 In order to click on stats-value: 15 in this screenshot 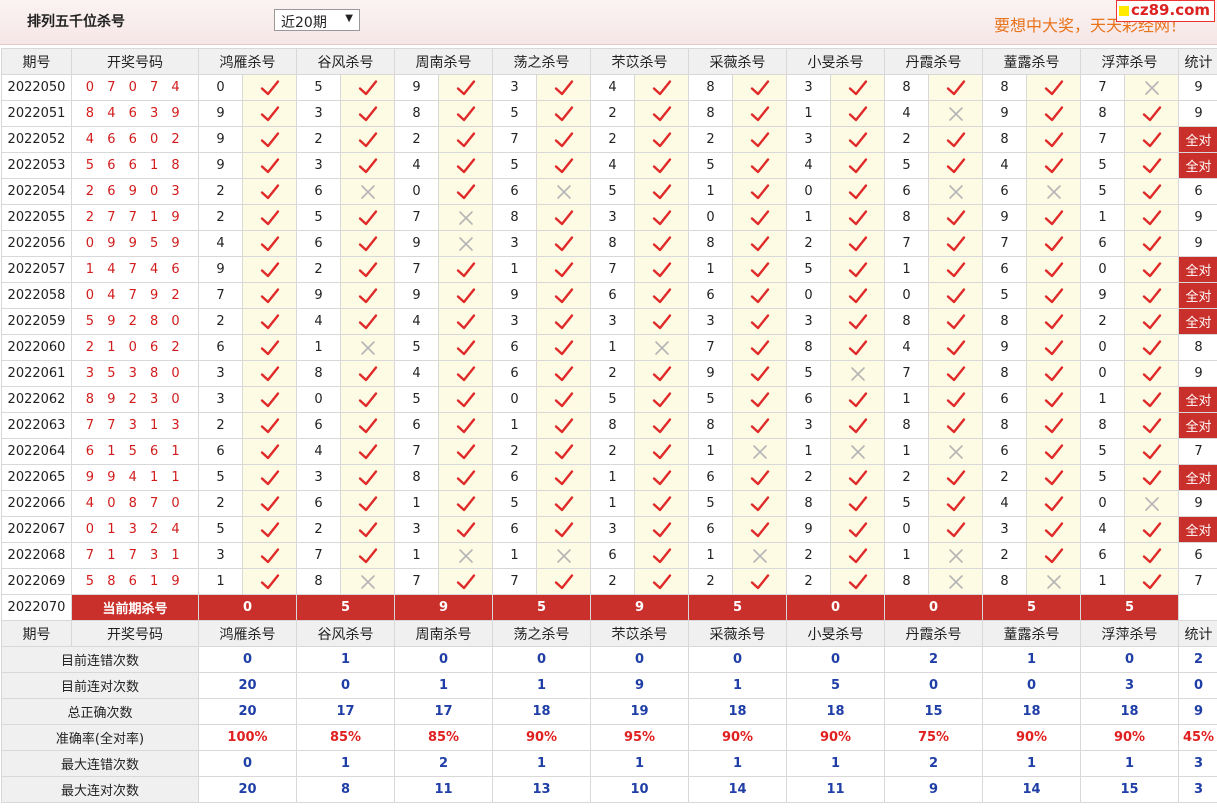, I will do `click(933, 711)`.